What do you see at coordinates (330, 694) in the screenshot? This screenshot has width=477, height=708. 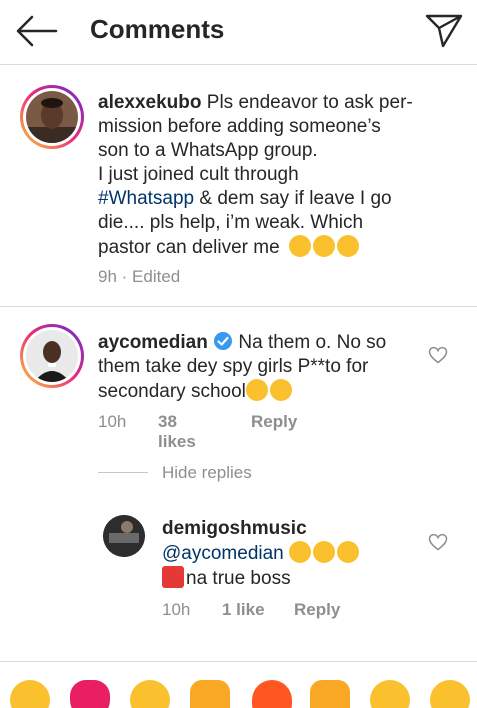 I see `clapping-hands-emoji` at bounding box center [330, 694].